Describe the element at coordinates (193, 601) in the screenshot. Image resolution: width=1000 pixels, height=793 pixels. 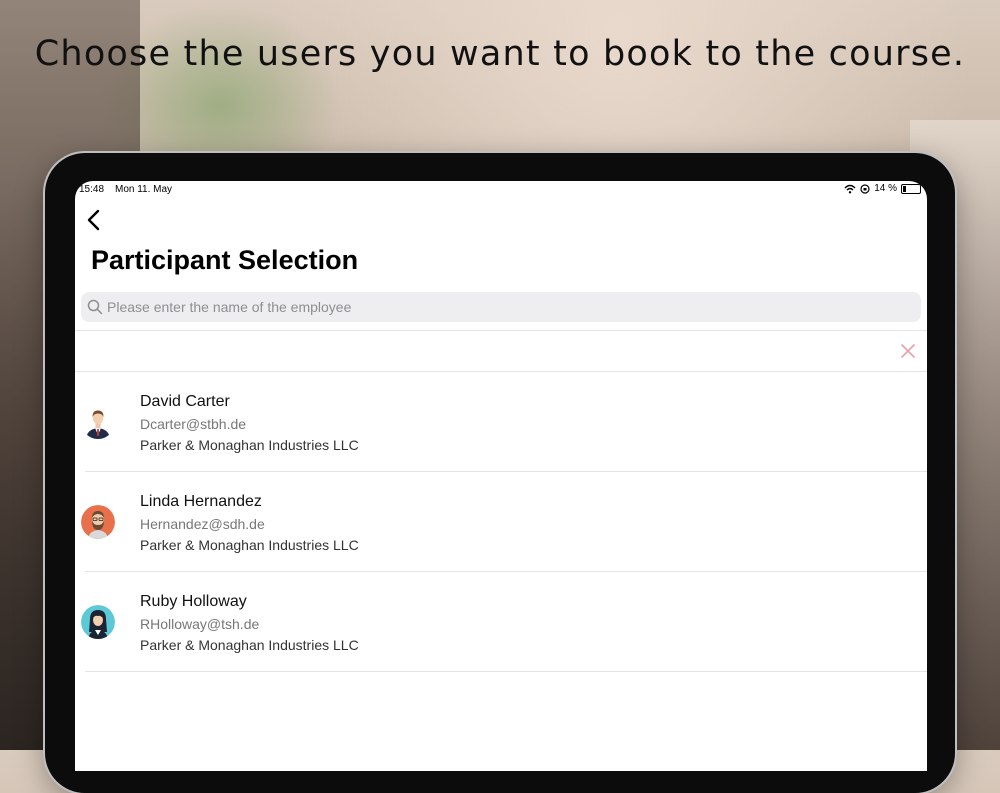
I see `participant-name: Ruby Holloway` at that location.